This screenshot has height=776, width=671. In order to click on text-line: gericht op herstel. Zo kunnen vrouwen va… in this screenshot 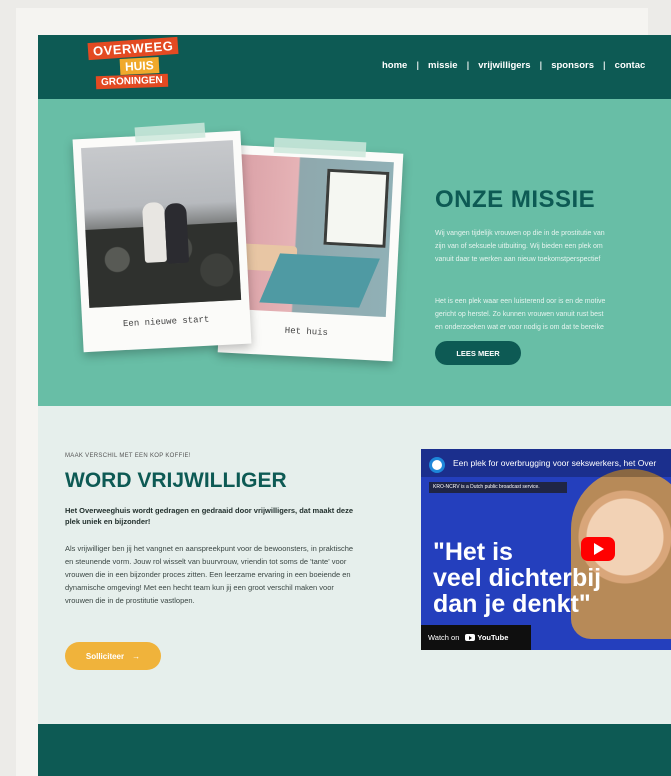, I will do `click(519, 314)`.